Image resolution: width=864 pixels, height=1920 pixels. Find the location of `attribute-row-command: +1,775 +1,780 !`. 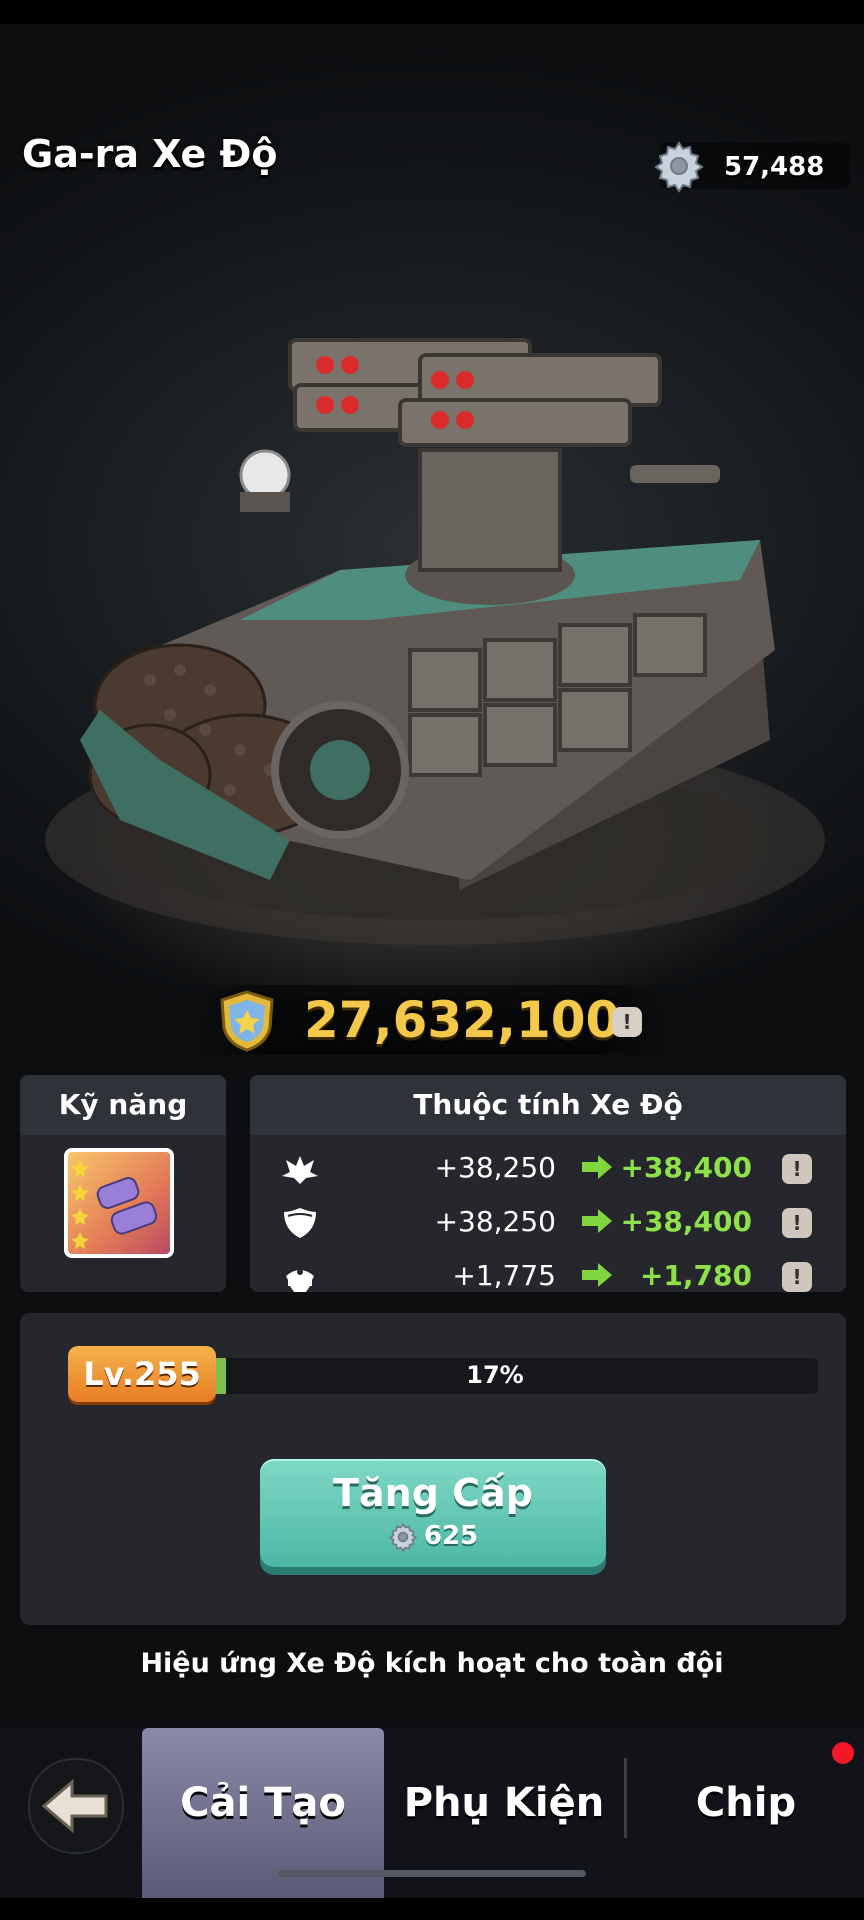

attribute-row-command: +1,775 +1,780 ! is located at coordinates (548, 1276).